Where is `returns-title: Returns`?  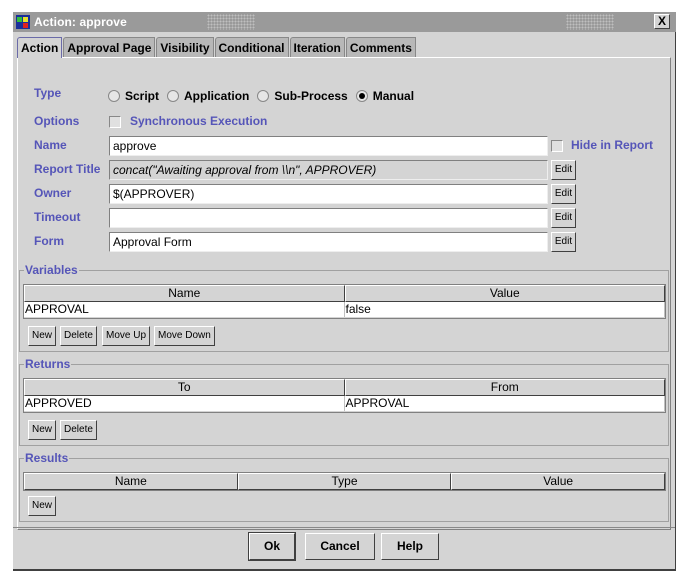
returns-title: Returns is located at coordinates (48, 364).